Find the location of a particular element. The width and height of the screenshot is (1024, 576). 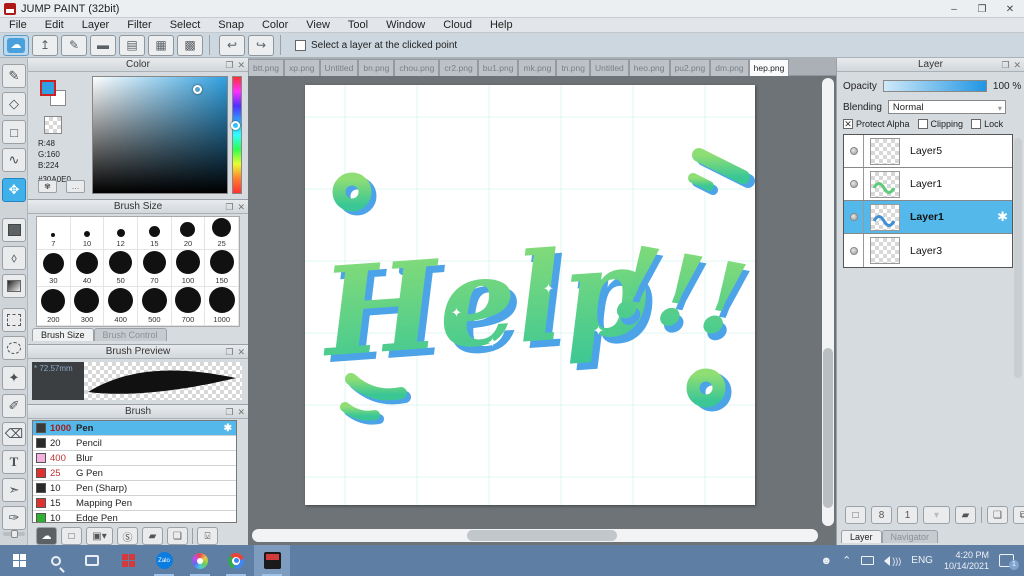

cloud-sync-button: ☁ is located at coordinates (16, 45).